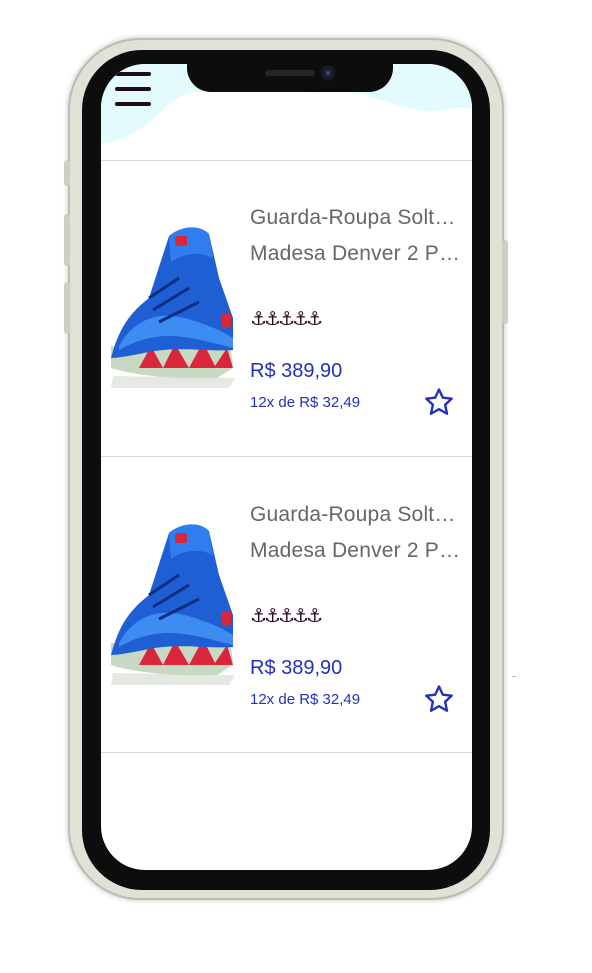 The height and width of the screenshot is (973, 592). Describe the element at coordinates (67, 308) in the screenshot. I see `side-button-volume-down` at that location.